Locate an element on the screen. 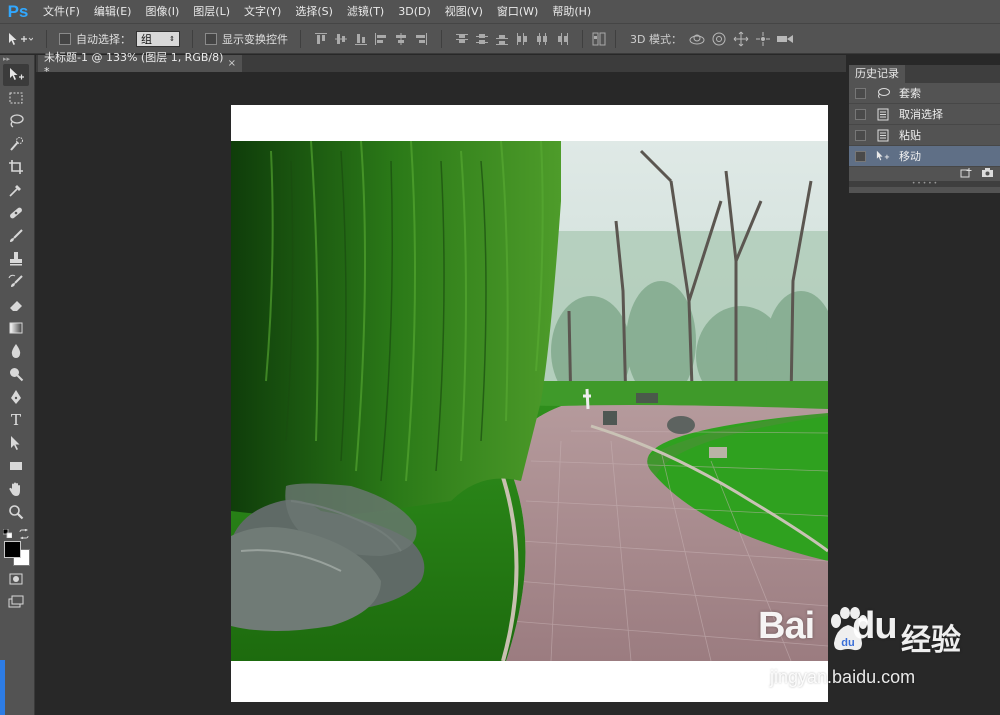 This screenshot has width=1000, height=715. pen-tool is located at coordinates (16, 397).